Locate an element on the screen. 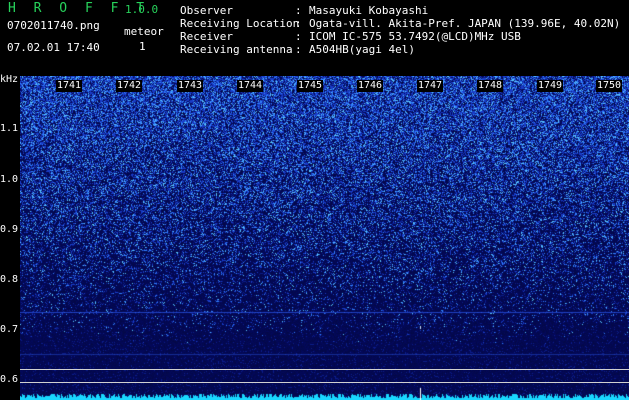 The height and width of the screenshot is (400, 629). y-tick-label: 0.9 is located at coordinates (9, 229).